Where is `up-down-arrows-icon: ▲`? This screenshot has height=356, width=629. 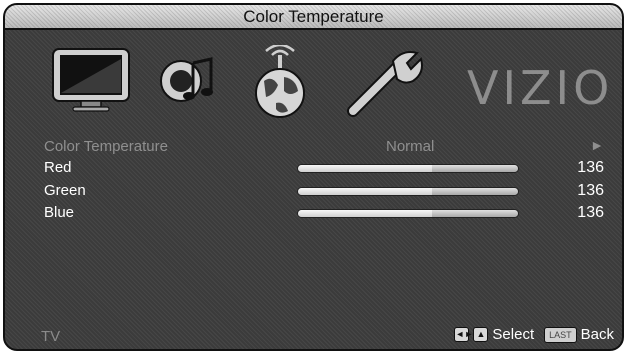 up-down-arrows-icon: ▲ is located at coordinates (481, 334).